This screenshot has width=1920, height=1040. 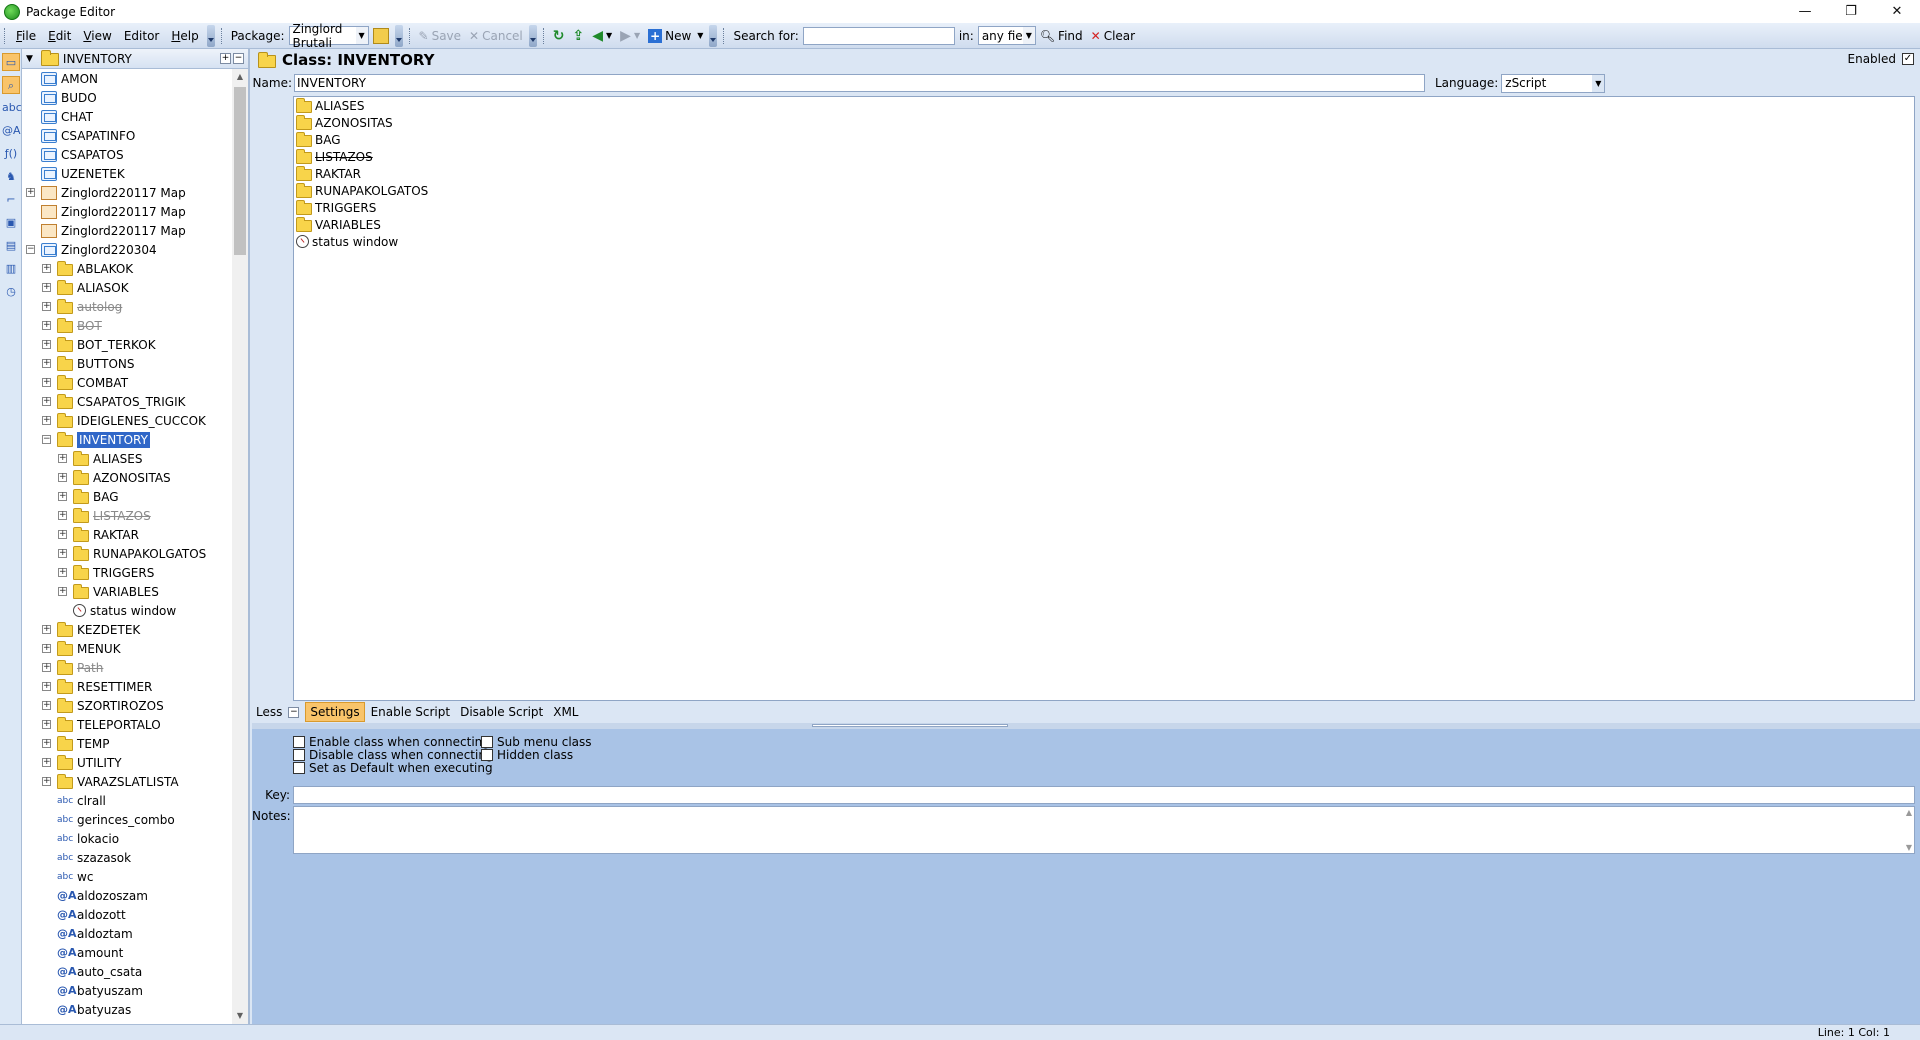 What do you see at coordinates (527, 755) in the screenshot?
I see `hidden-class-option: Hidden class` at bounding box center [527, 755].